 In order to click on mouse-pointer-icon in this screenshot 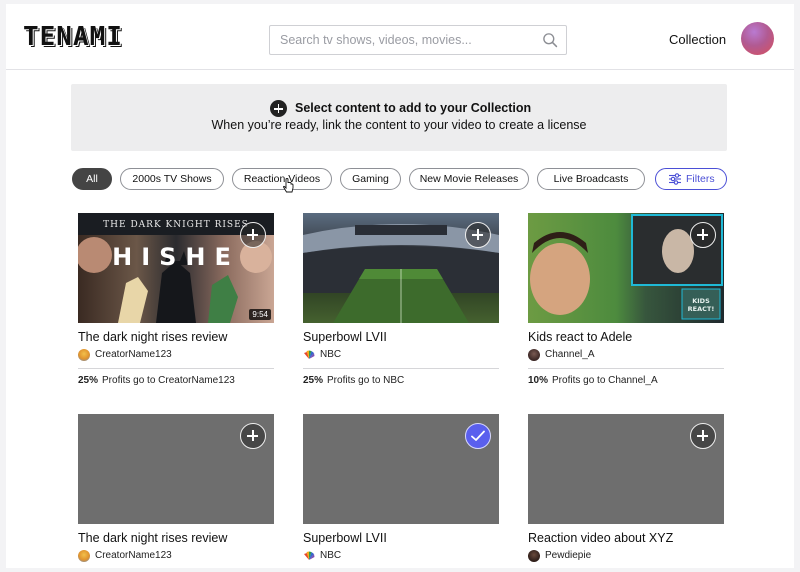, I will do `click(288, 185)`.